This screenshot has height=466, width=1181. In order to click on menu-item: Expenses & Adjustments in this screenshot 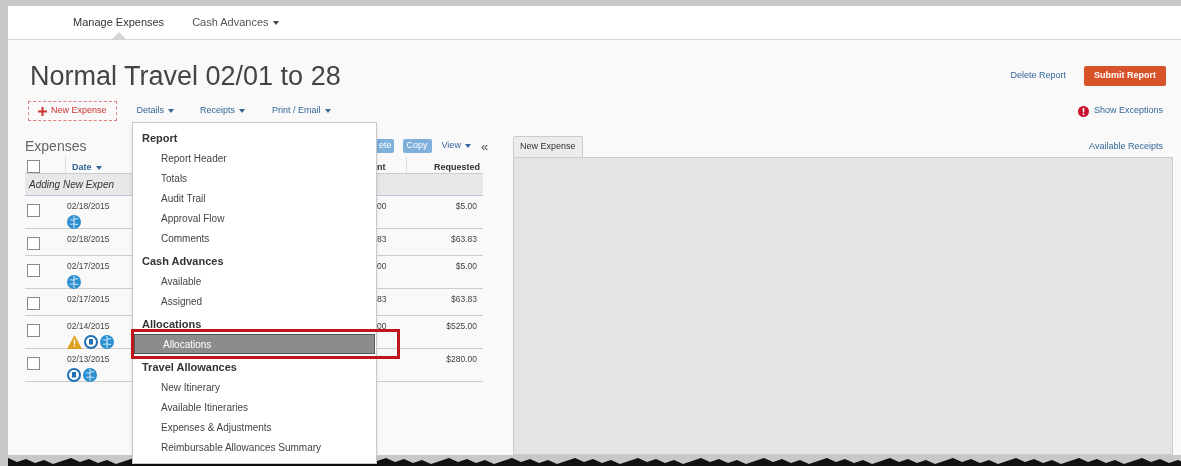, I will do `click(254, 427)`.